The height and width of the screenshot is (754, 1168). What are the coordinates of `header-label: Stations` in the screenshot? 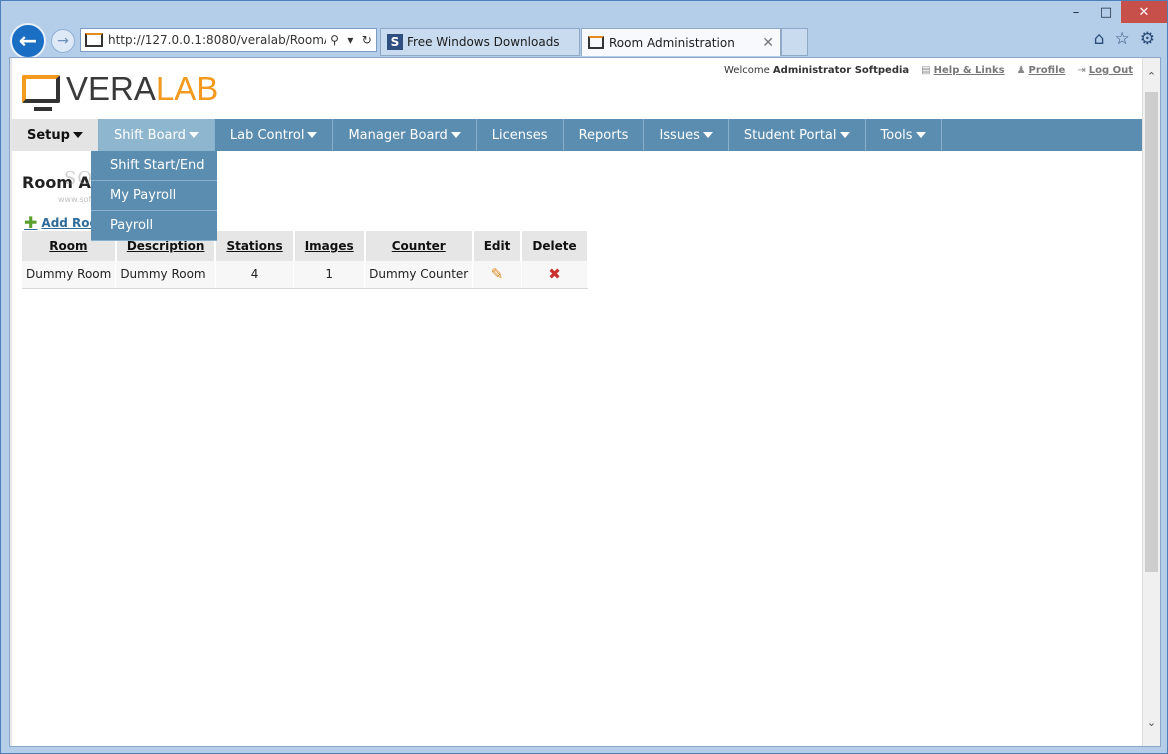 It's located at (254, 246).